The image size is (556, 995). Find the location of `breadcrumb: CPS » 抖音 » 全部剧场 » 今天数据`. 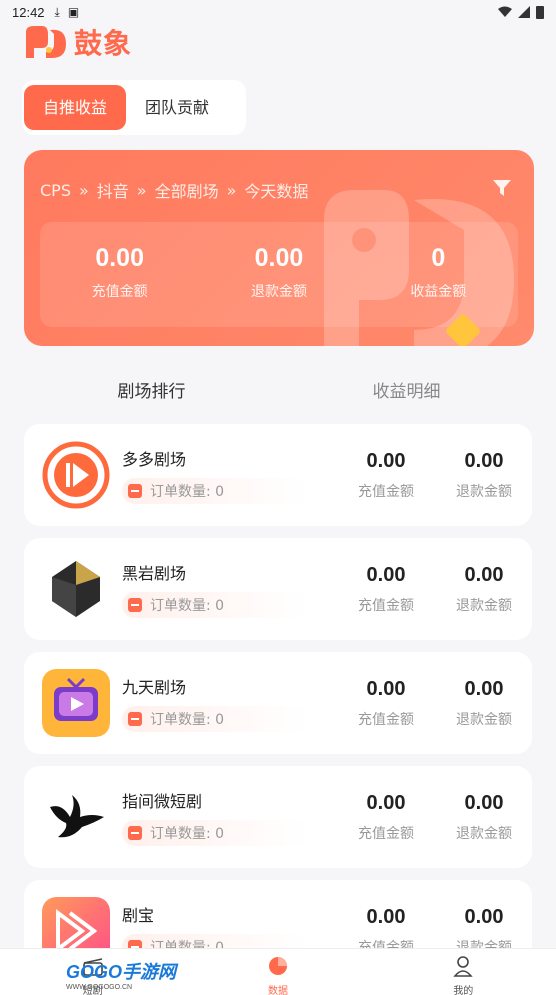

breadcrumb: CPS » 抖音 » 全部剧场 » 今天数据 is located at coordinates (174, 190).